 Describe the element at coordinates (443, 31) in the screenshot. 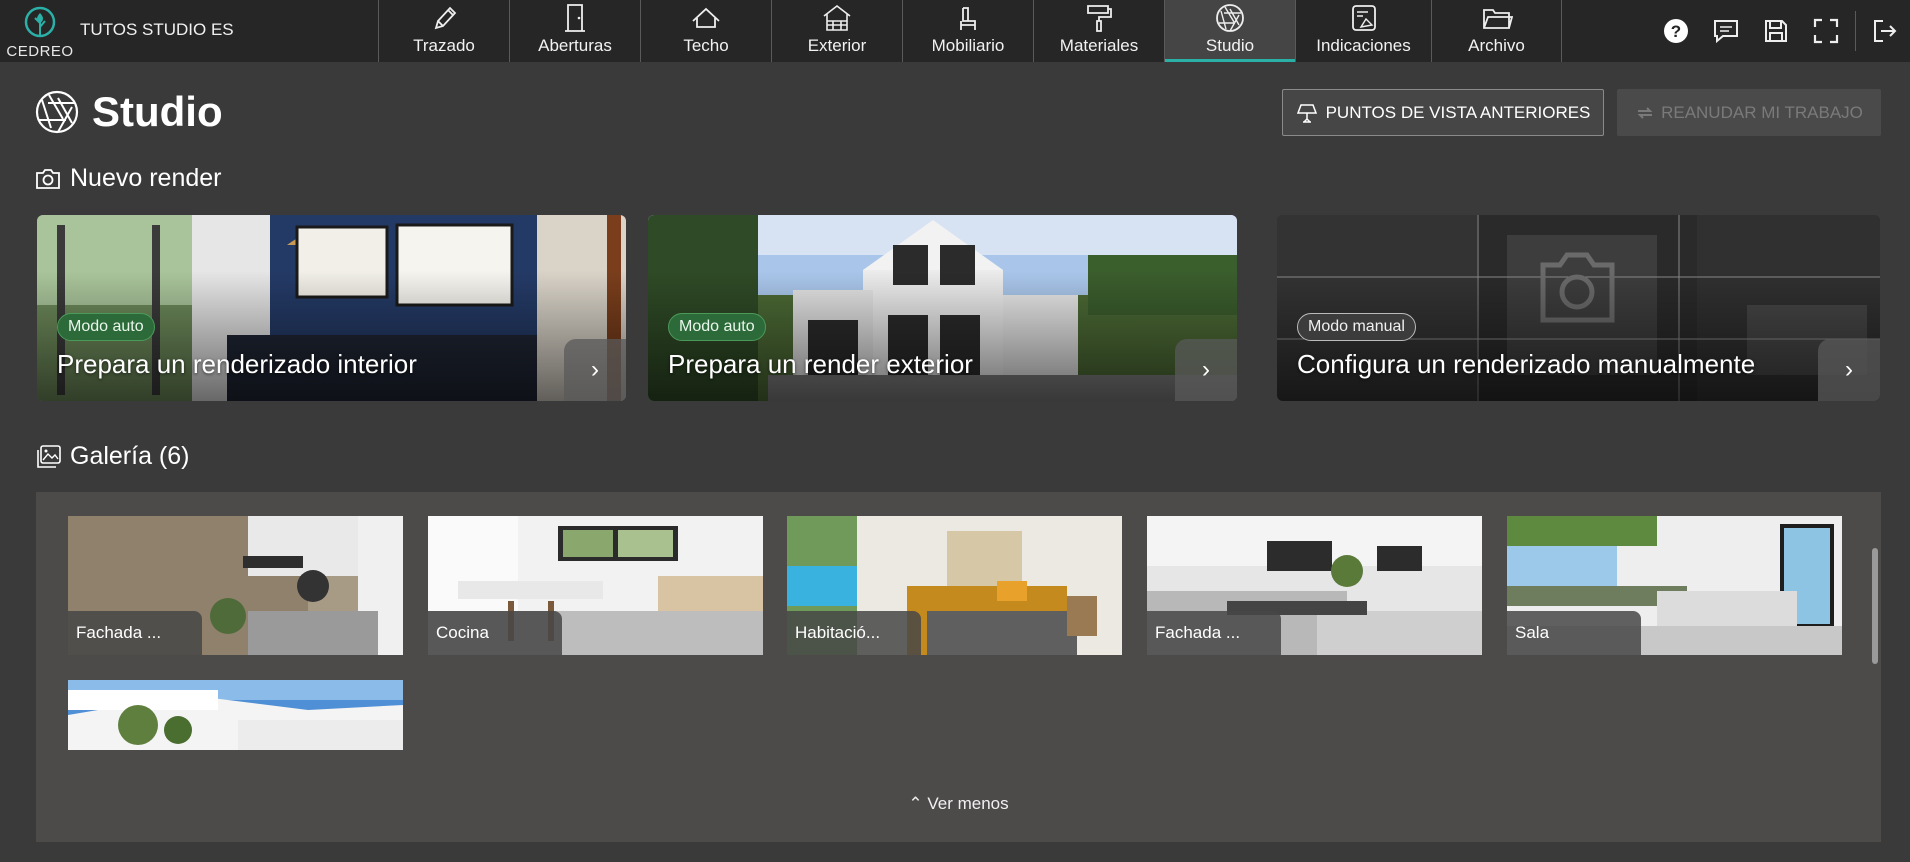

I see `nav-trazado: Trazado` at that location.